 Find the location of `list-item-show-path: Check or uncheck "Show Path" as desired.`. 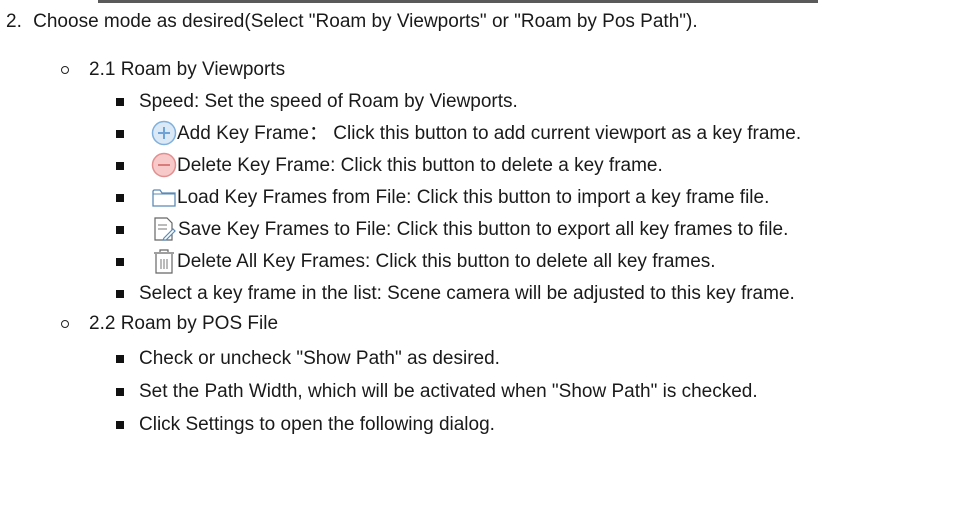

list-item-show-path: Check or uncheck "Show Path" as desired. is located at coordinates (319, 358).